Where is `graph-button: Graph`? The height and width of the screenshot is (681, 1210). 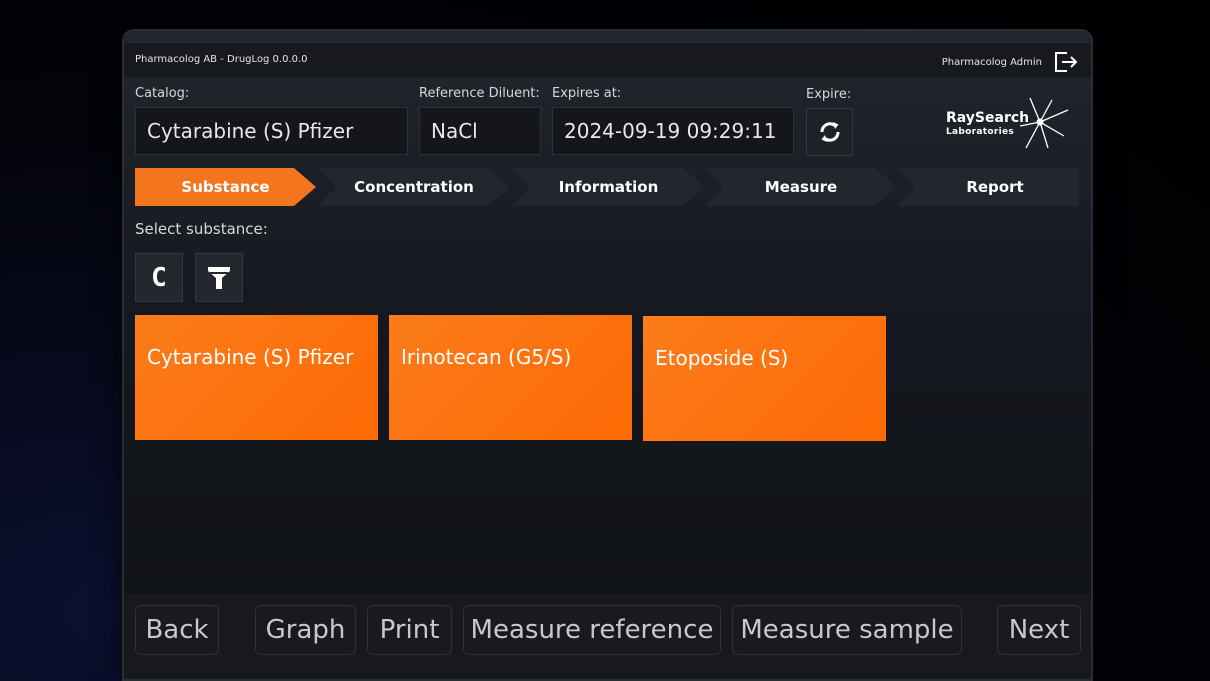 graph-button: Graph is located at coordinates (305, 630).